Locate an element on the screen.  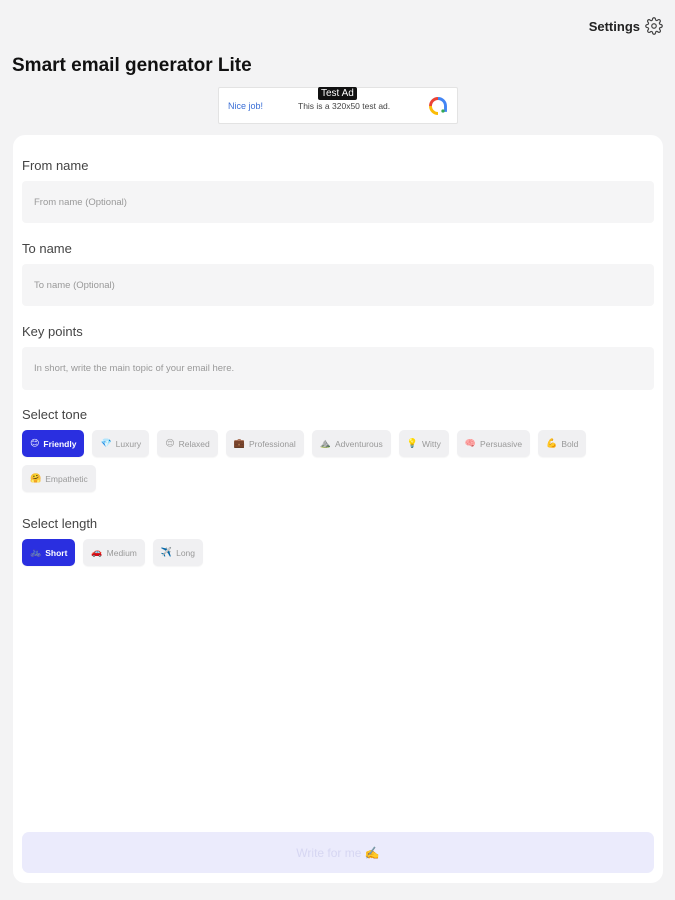
tone-chip-emoji-icon: 💡 is located at coordinates (412, 443).